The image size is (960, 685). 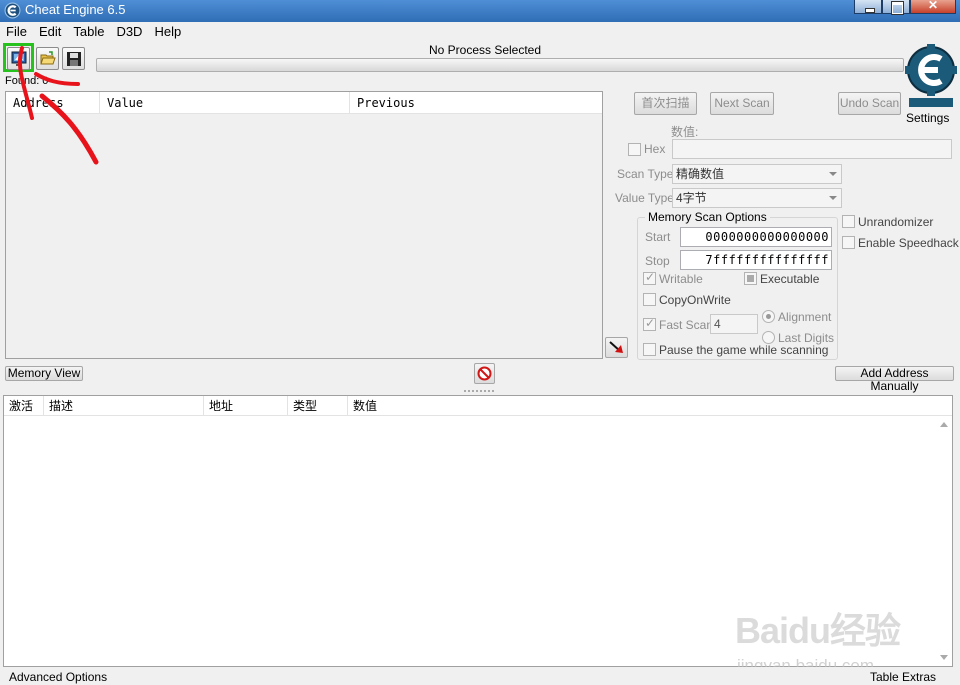 I want to click on value-type-select: 4字节, so click(x=757, y=198).